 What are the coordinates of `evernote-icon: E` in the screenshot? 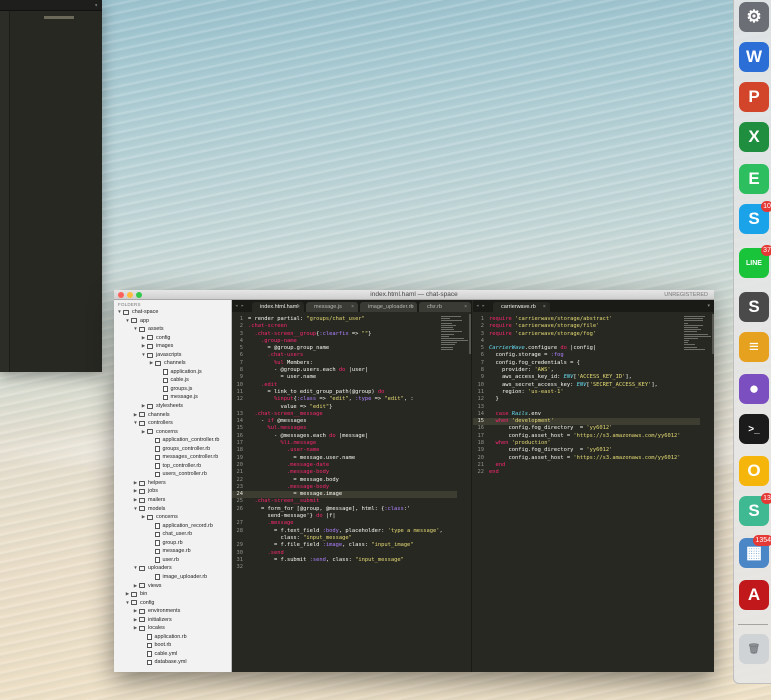 It's located at (754, 179).